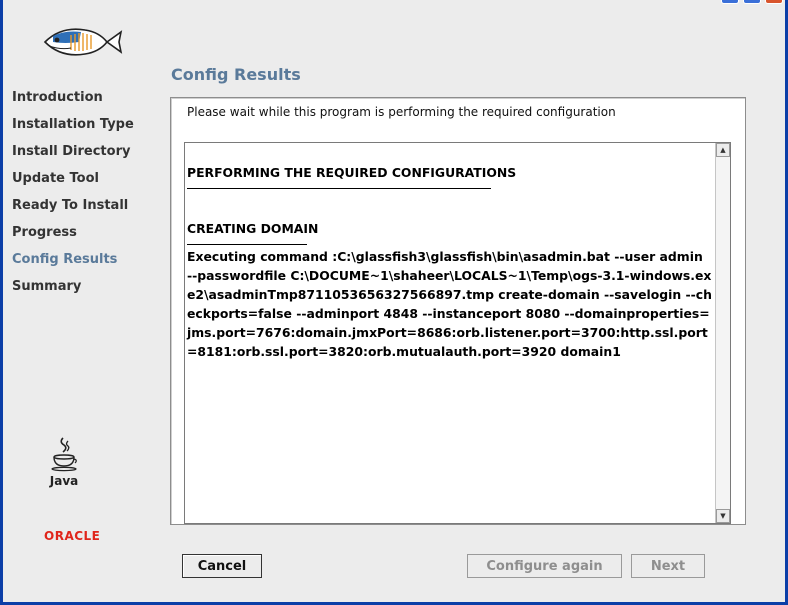 This screenshot has height=605, width=788. I want to click on nav-item-config-results: Config Results, so click(65, 259).